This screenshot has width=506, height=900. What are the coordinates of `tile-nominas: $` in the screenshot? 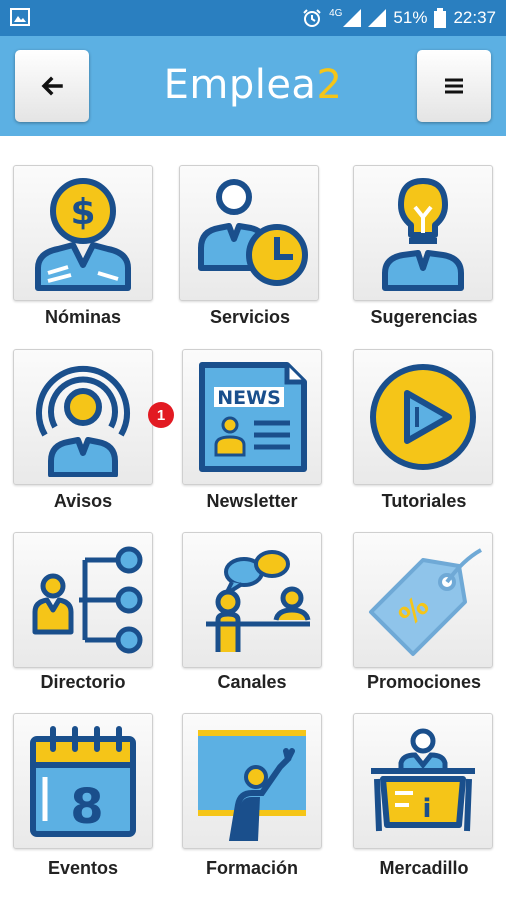 It's located at (83, 233).